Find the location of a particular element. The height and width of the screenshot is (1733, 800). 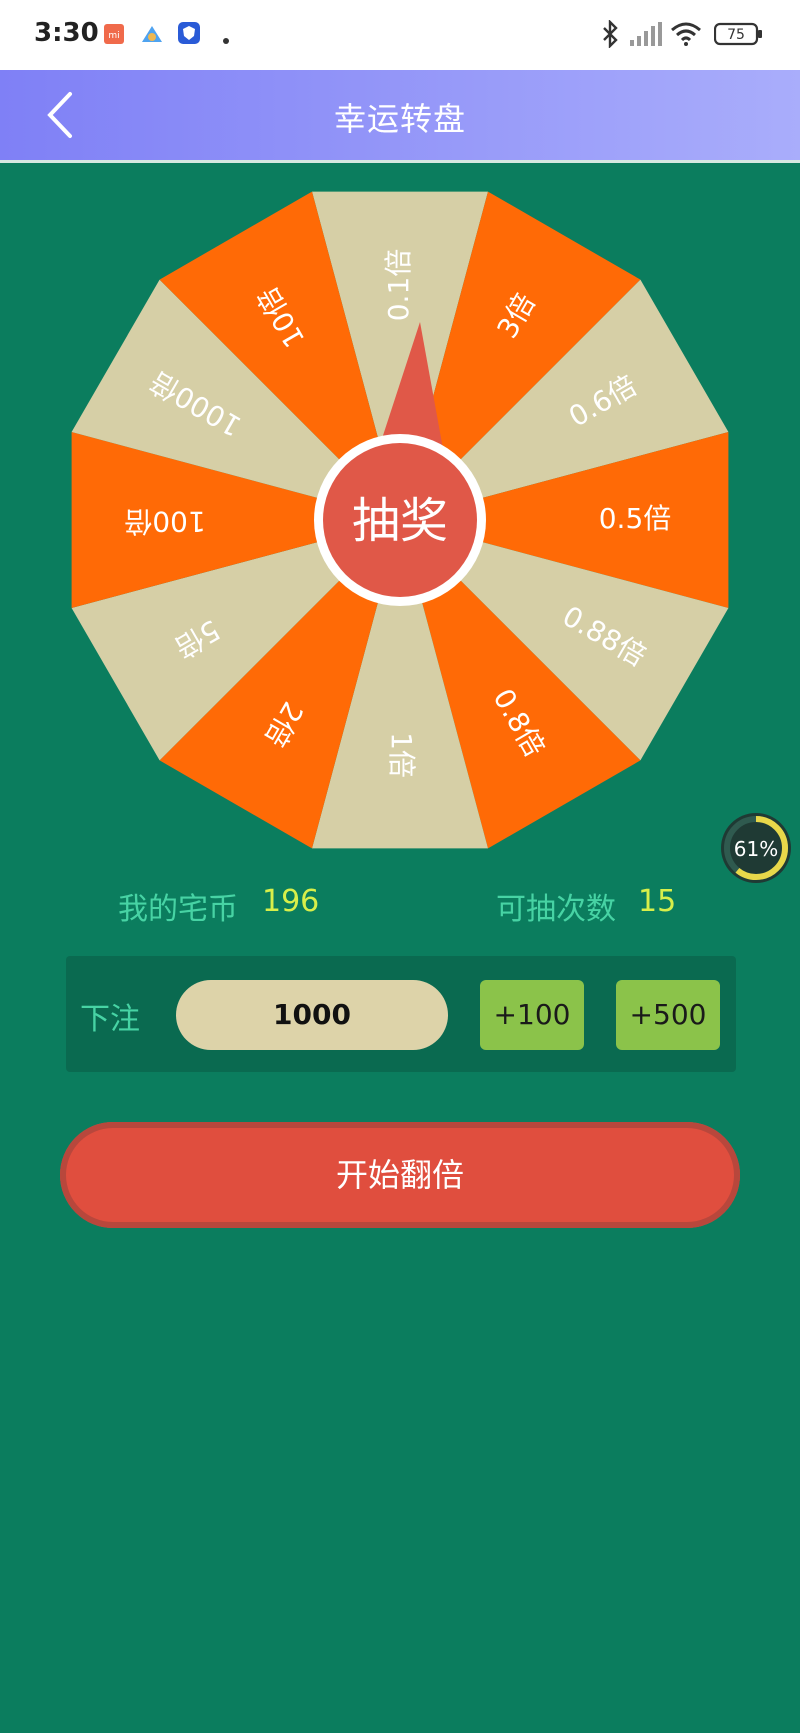

wheel-segment-label: 1倍 is located at coordinates (401, 755).